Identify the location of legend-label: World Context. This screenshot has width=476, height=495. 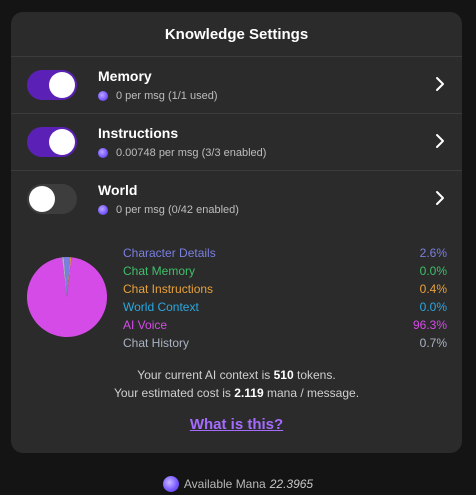
(161, 307).